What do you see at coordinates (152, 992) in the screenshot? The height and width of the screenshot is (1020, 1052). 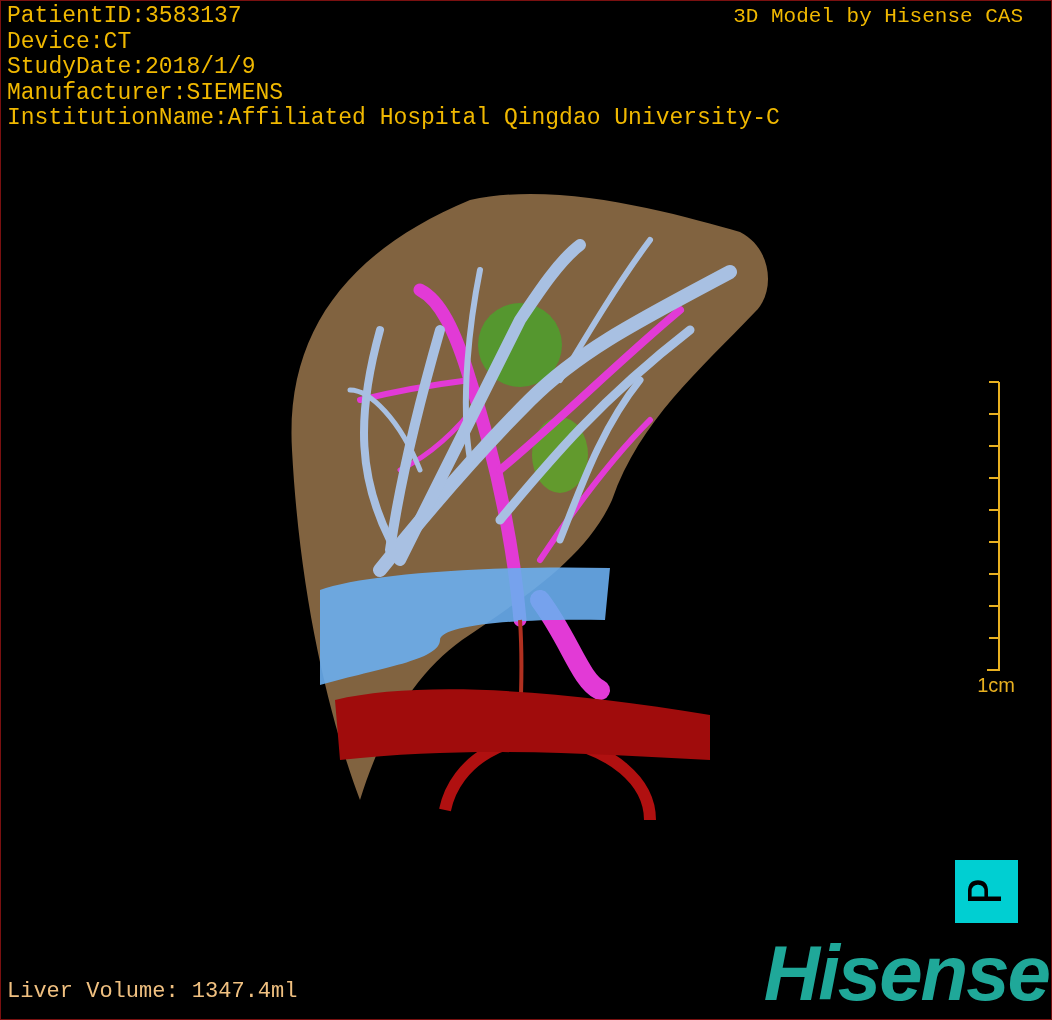 I see `liver-volume-text: Liver Volume: 1347.4ml` at bounding box center [152, 992].